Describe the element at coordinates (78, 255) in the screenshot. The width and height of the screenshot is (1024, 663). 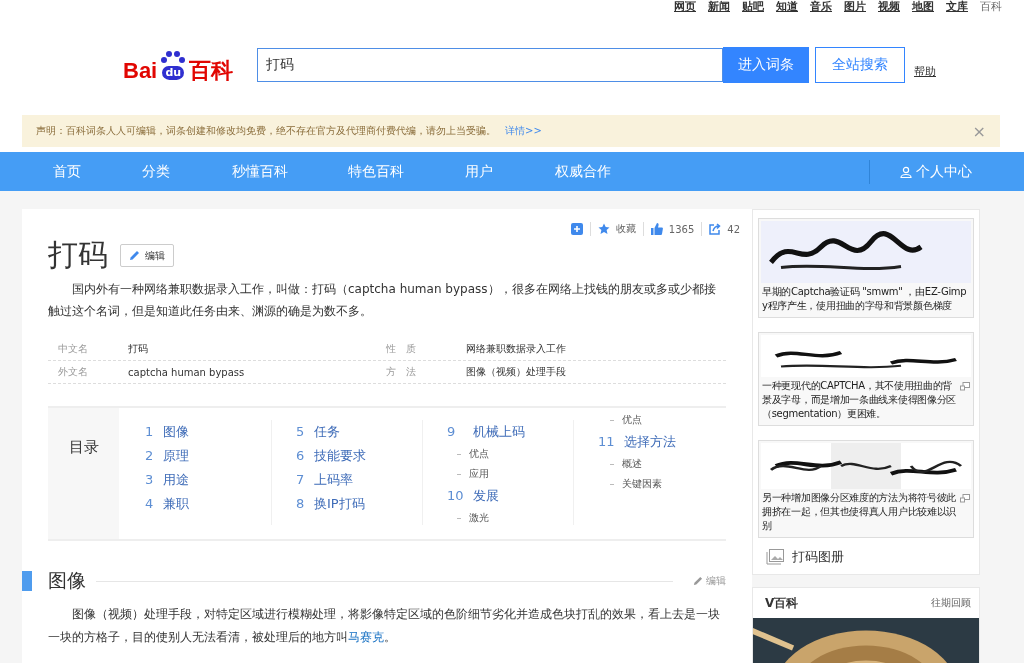
I see `entry-title: 打码` at that location.